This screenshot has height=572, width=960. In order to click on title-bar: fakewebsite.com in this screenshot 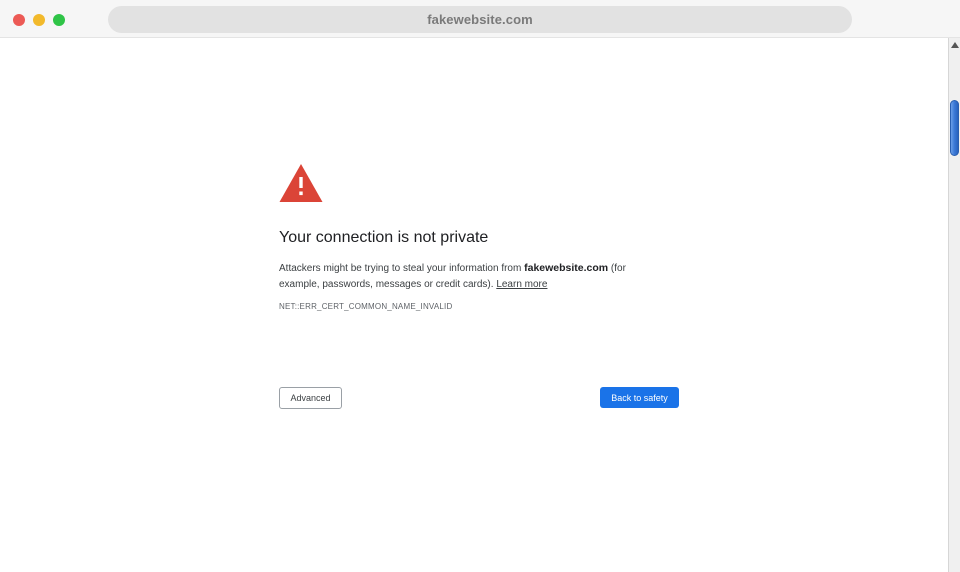, I will do `click(480, 19)`.